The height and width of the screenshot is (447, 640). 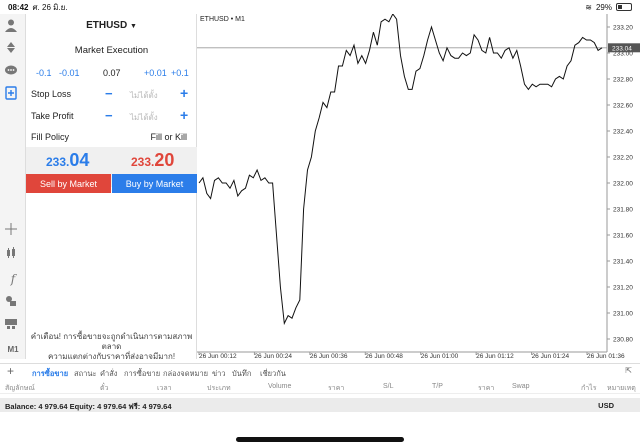 What do you see at coordinates (13, 349) in the screenshot?
I see `timeframe-button: M1` at bounding box center [13, 349].